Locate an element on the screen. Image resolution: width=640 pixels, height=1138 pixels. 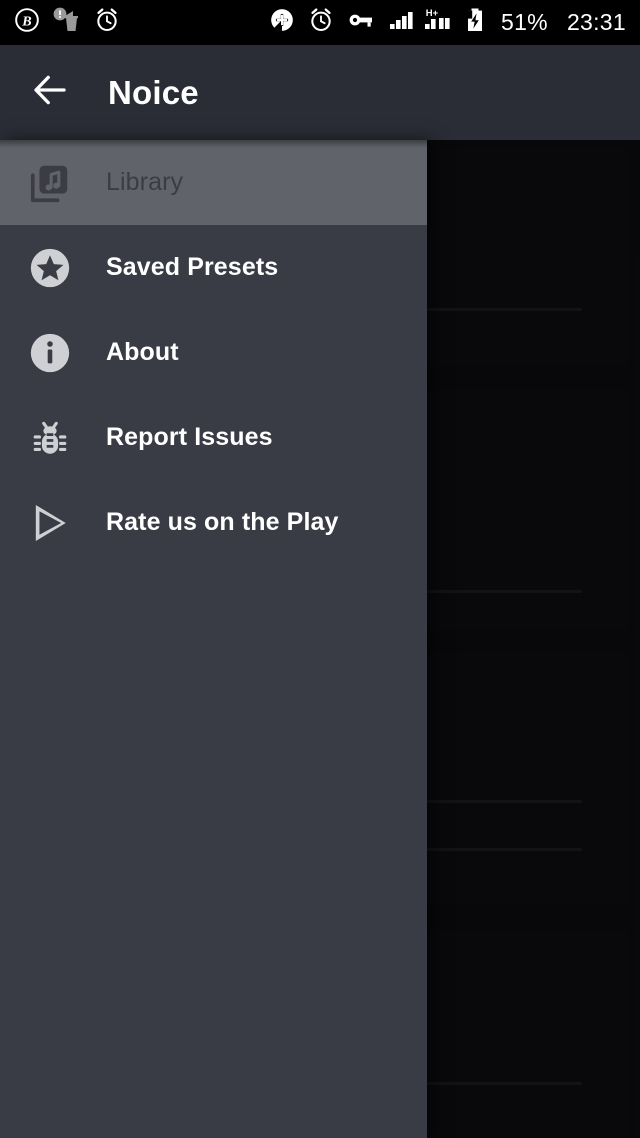
sidebar-item-report-issues: Report Issues is located at coordinates (213, 437).